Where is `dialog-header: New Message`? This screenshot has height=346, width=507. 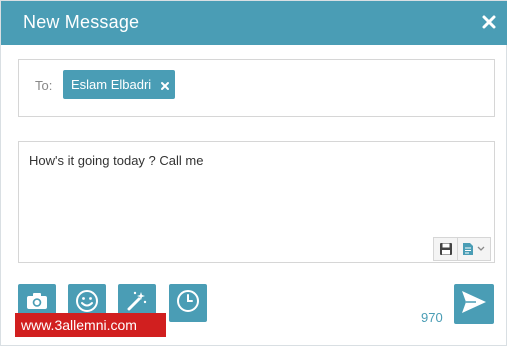
dialog-header: New Message is located at coordinates (254, 23).